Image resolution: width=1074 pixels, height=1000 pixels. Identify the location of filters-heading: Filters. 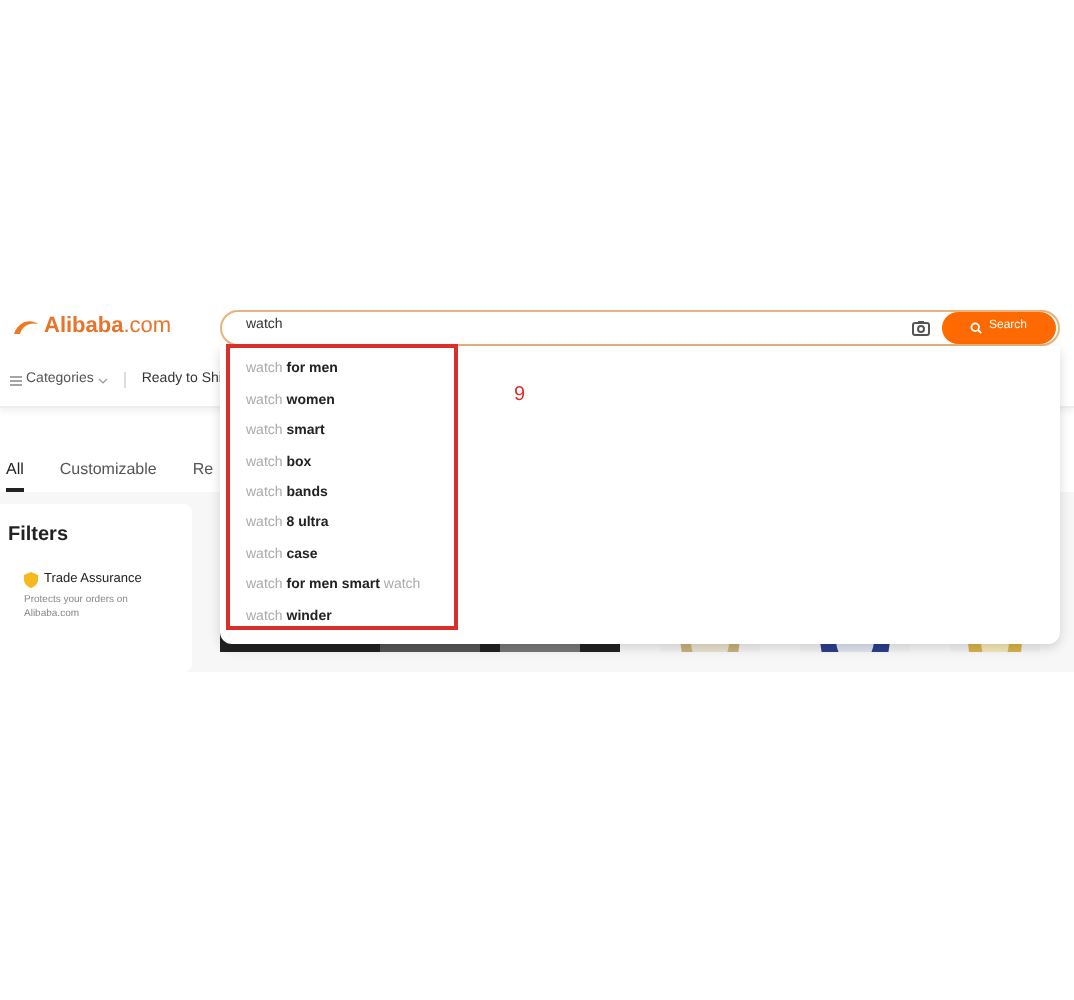
(39, 536).